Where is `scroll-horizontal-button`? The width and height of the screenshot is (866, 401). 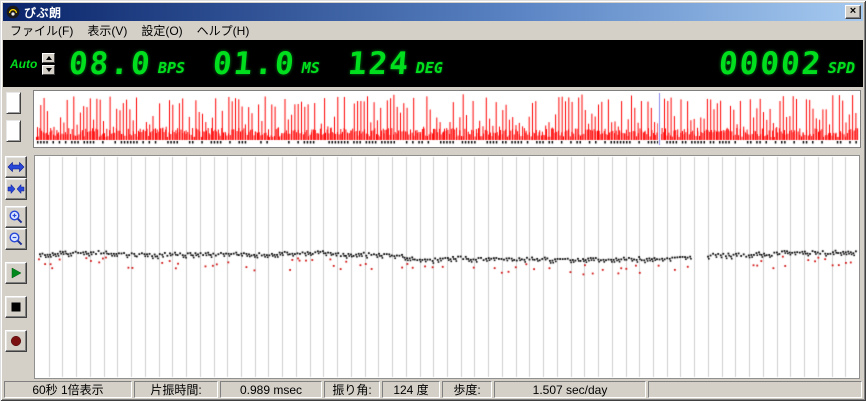
scroll-horizontal-button is located at coordinates (16, 167).